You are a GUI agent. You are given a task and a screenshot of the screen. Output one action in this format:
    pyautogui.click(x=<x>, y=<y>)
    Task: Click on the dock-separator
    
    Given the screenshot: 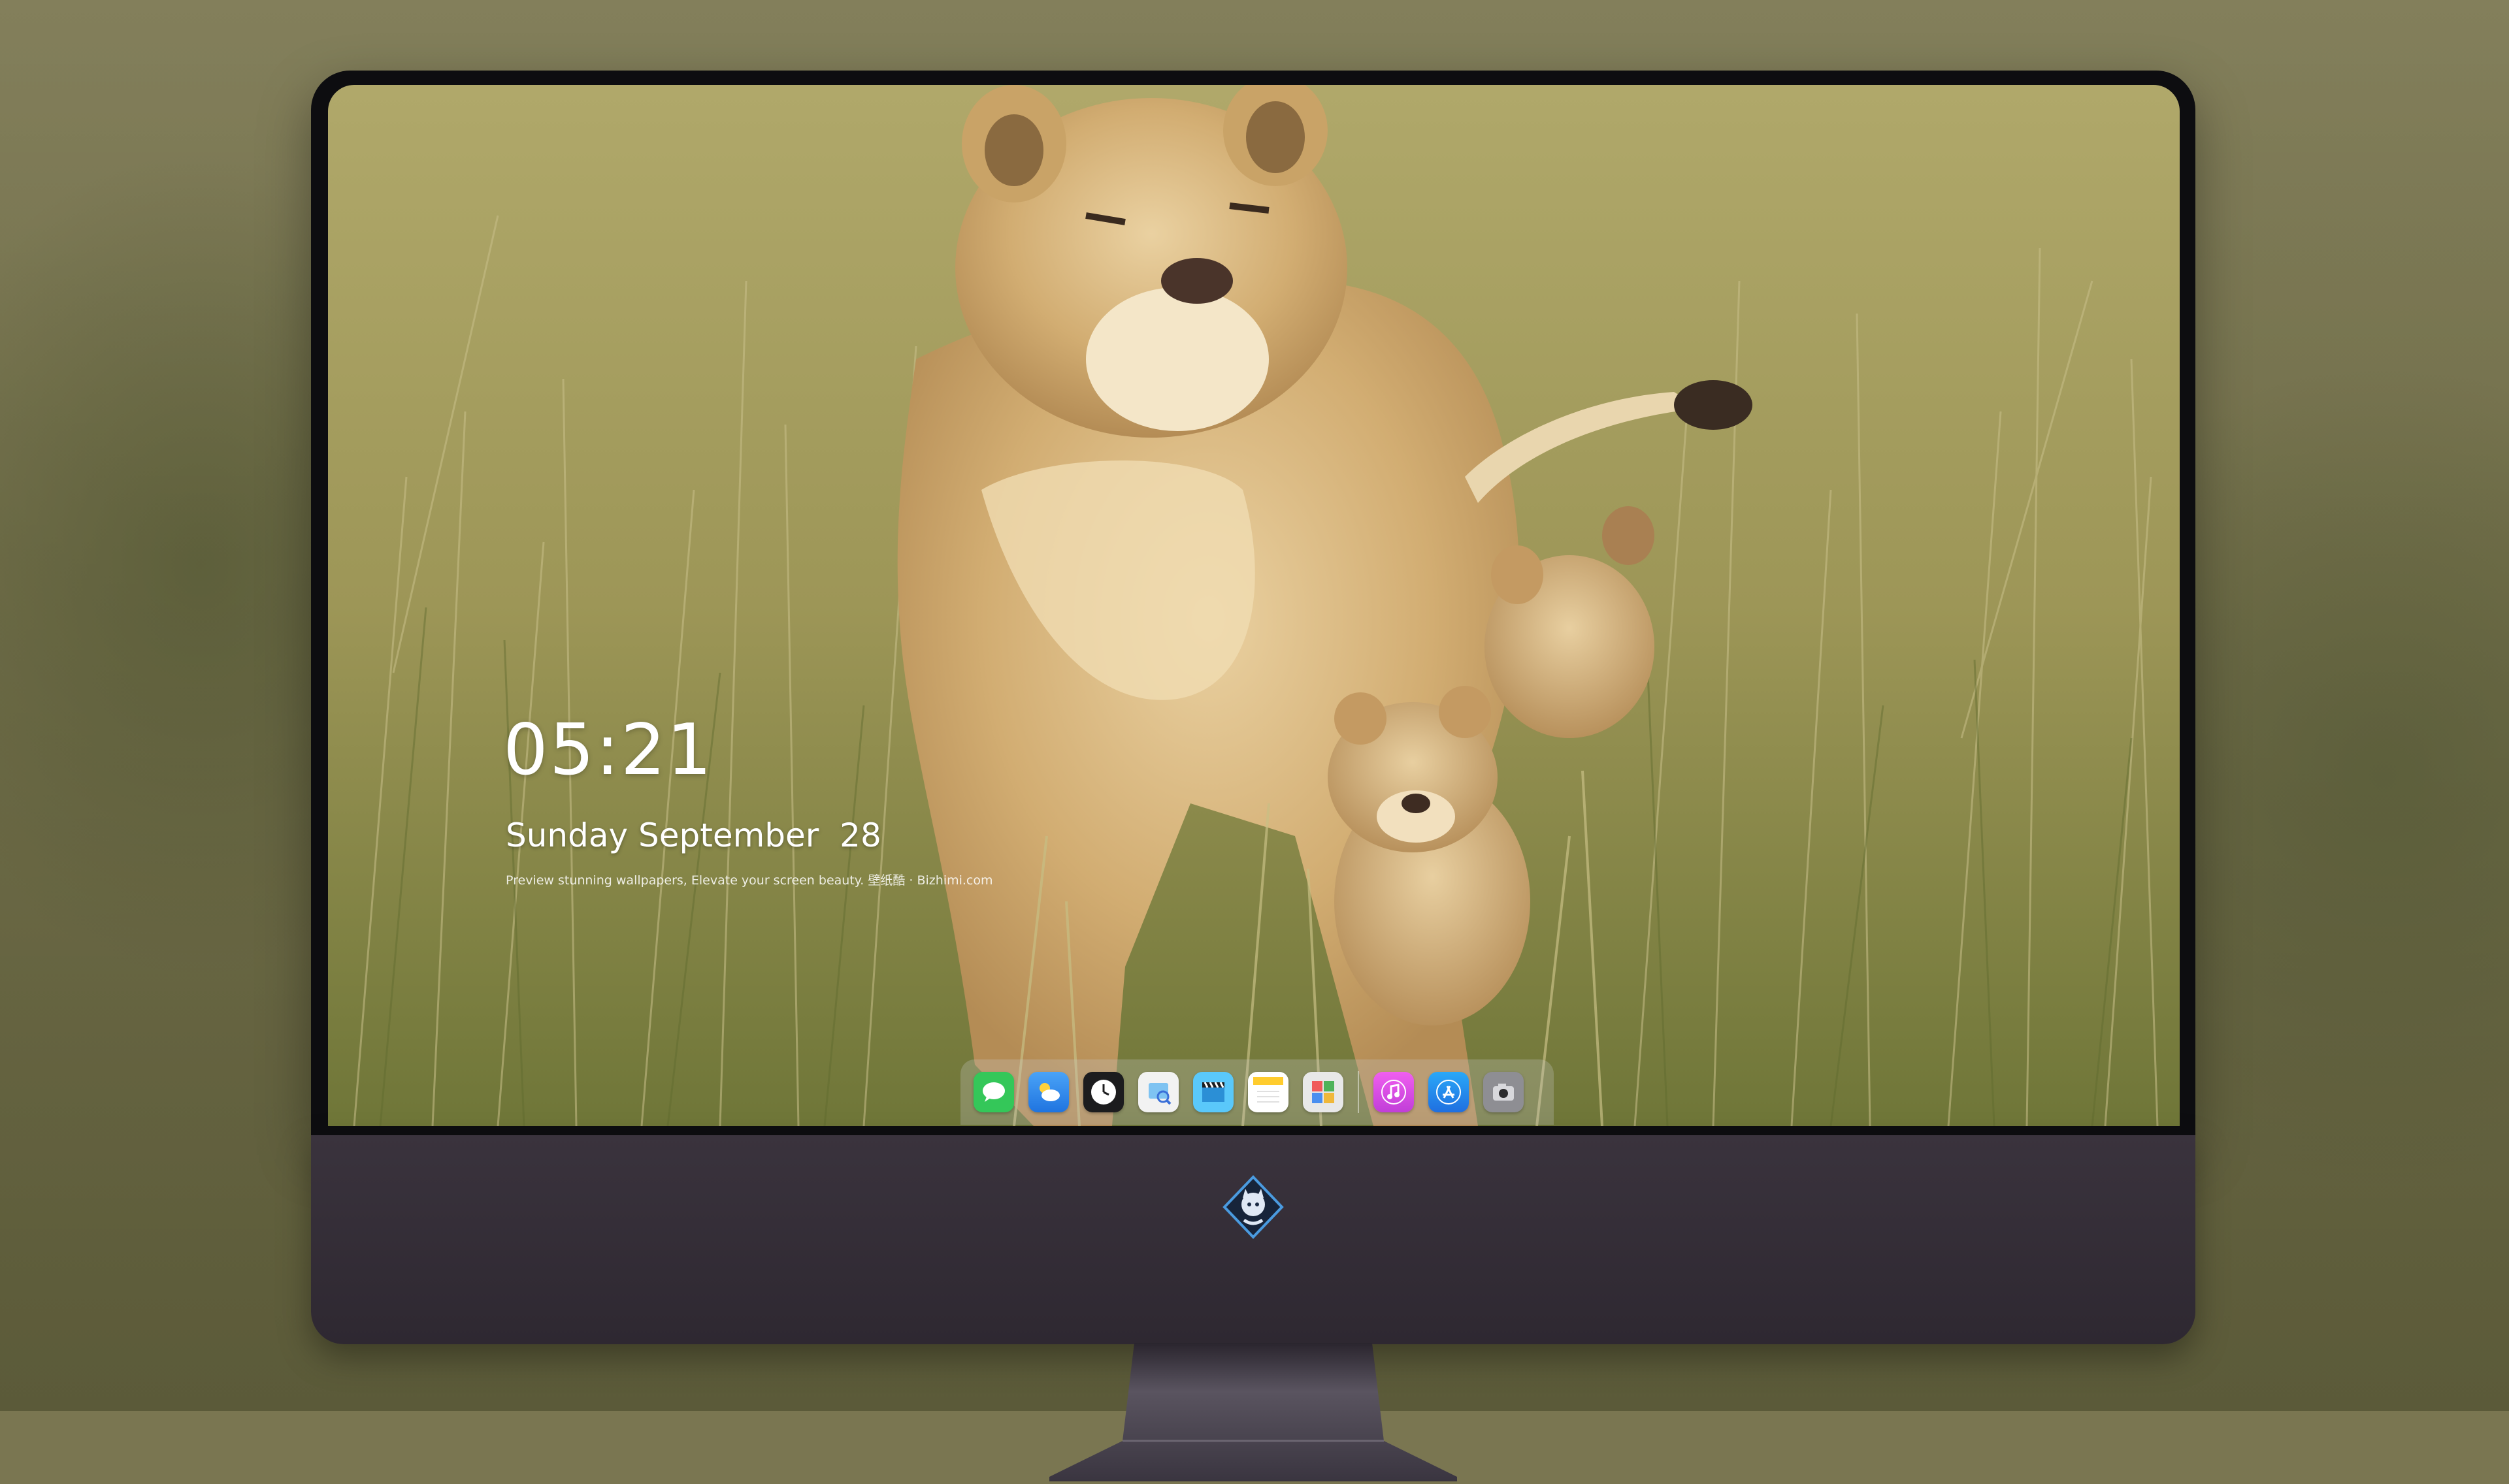 What is the action you would take?
    pyautogui.click(x=1359, y=1092)
    